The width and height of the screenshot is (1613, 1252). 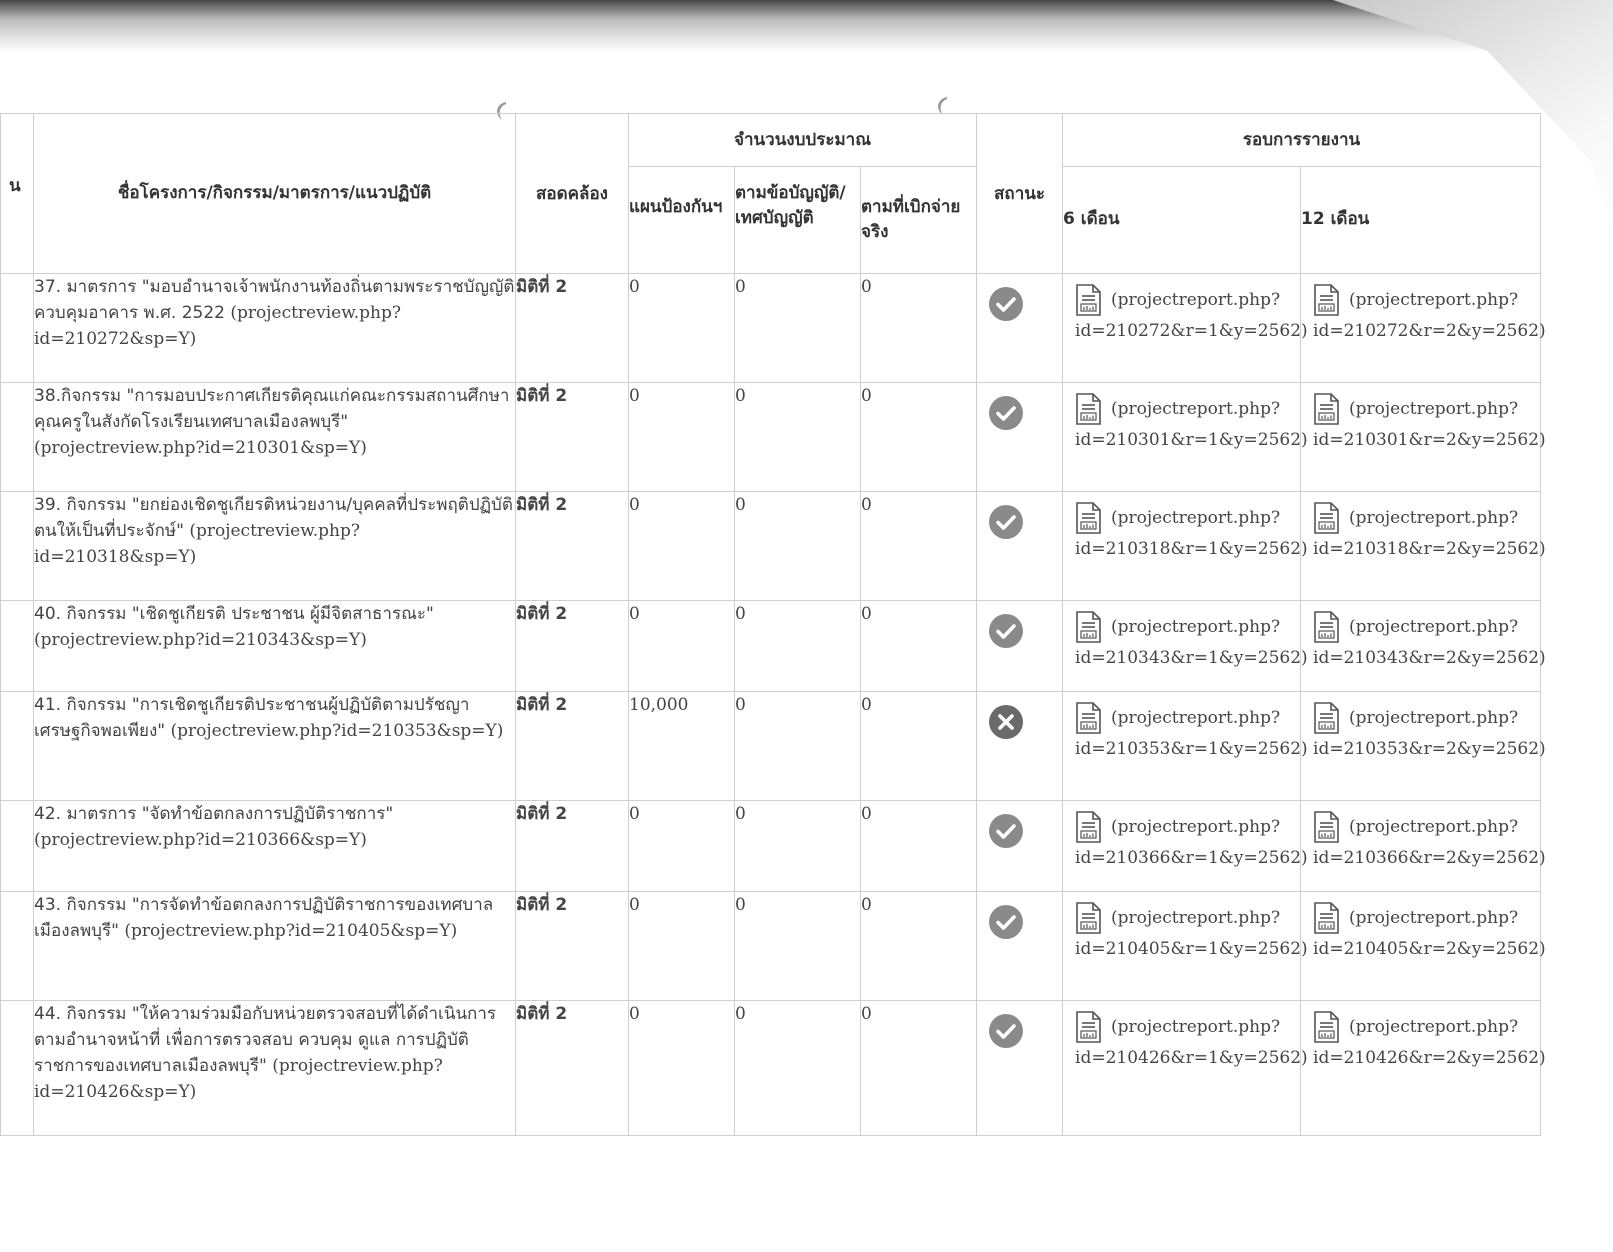 I want to click on report-6-url-part2: id=210343&r=1&y=2562), so click(x=1191, y=658).